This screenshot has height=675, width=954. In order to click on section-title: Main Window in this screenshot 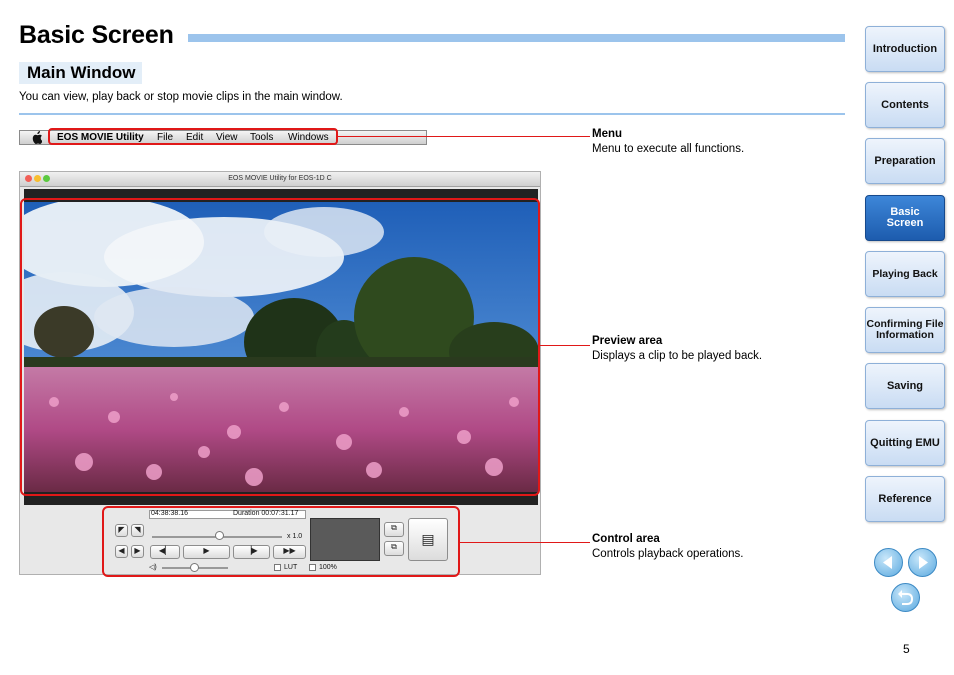, I will do `click(81, 72)`.